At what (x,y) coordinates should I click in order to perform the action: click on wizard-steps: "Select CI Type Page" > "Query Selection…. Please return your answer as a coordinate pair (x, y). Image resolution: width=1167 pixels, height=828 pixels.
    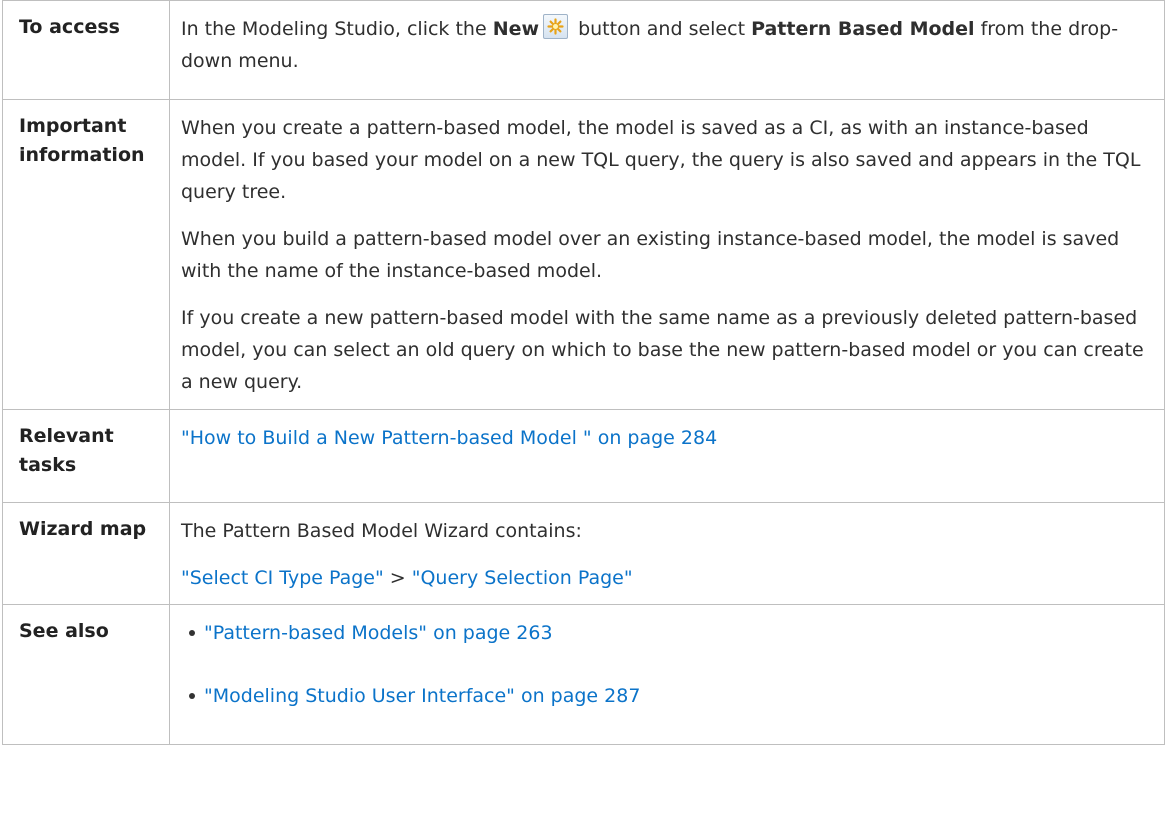
    Looking at the image, I should click on (663, 578).